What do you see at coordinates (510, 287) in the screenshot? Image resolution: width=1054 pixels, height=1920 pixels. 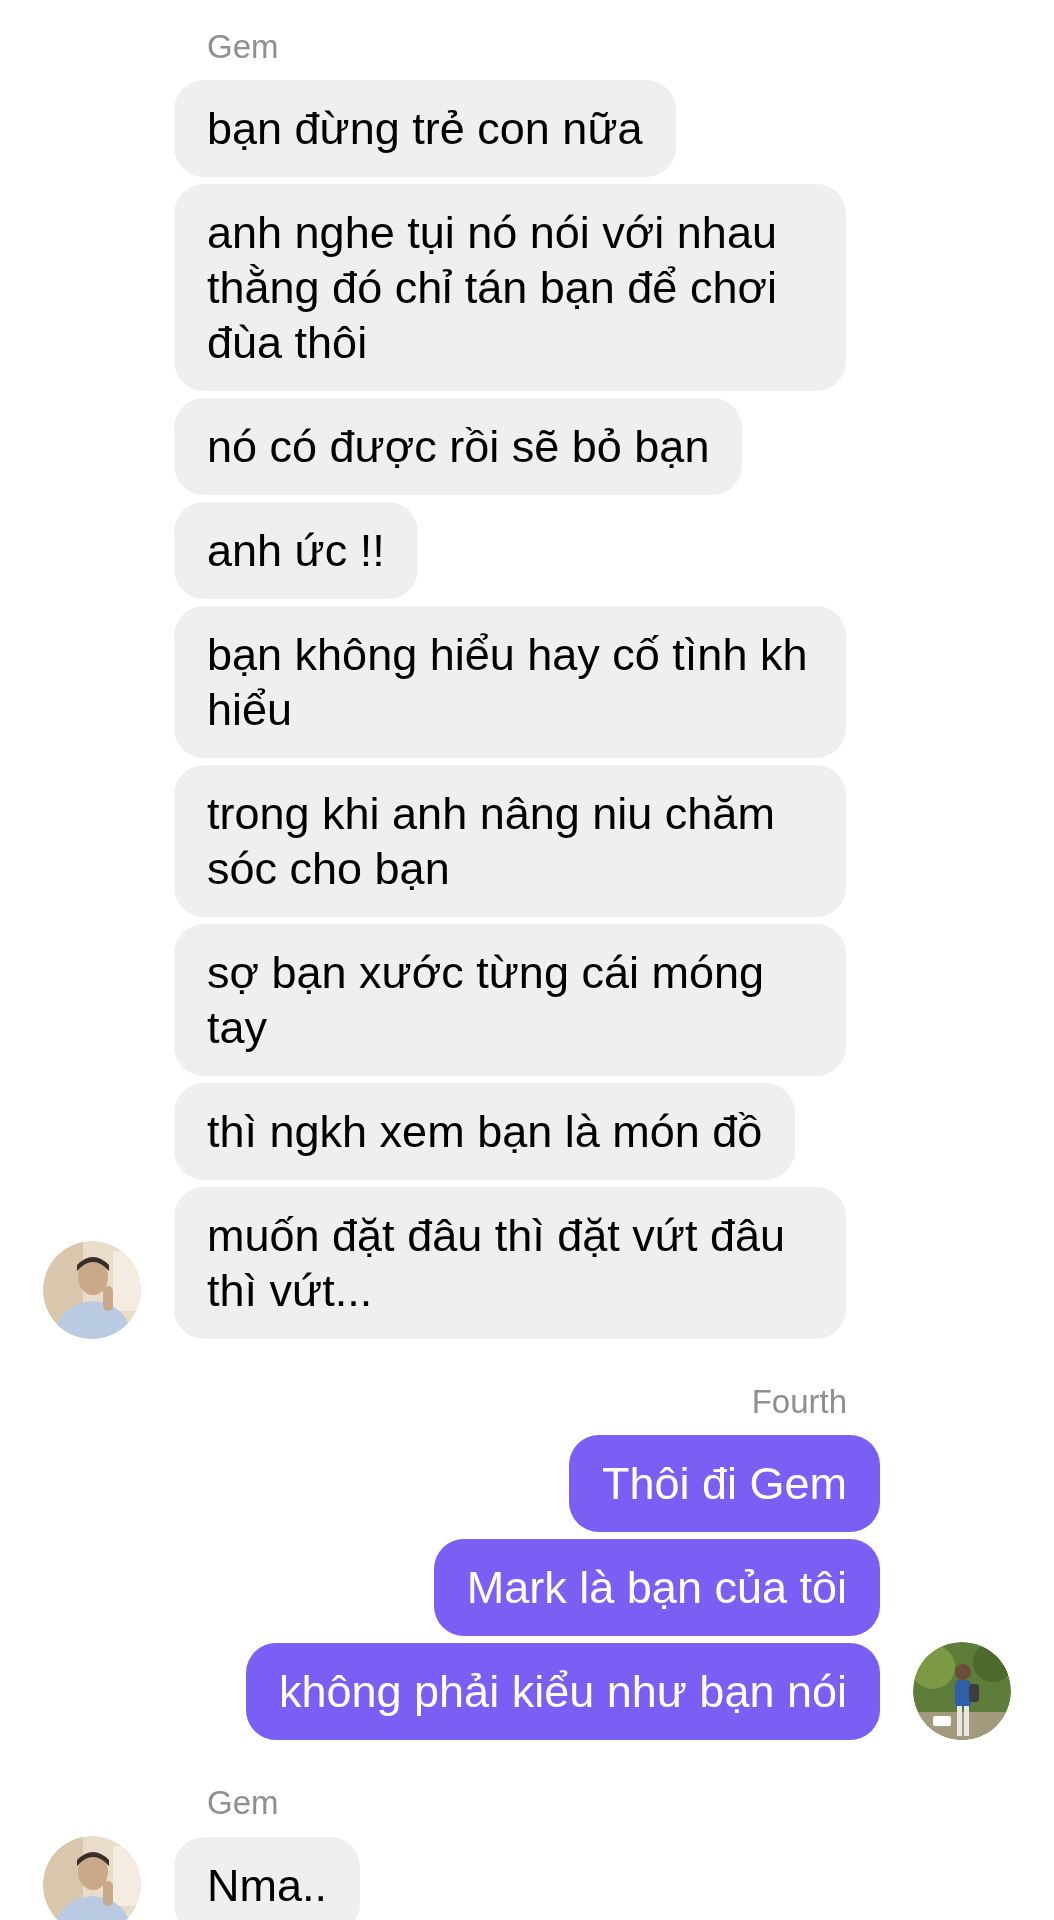 I see `message-bubble: anh nghe tụi nó nói với nhau thằng đó chỉ tán bạn để chơi đùa thôi` at bounding box center [510, 287].